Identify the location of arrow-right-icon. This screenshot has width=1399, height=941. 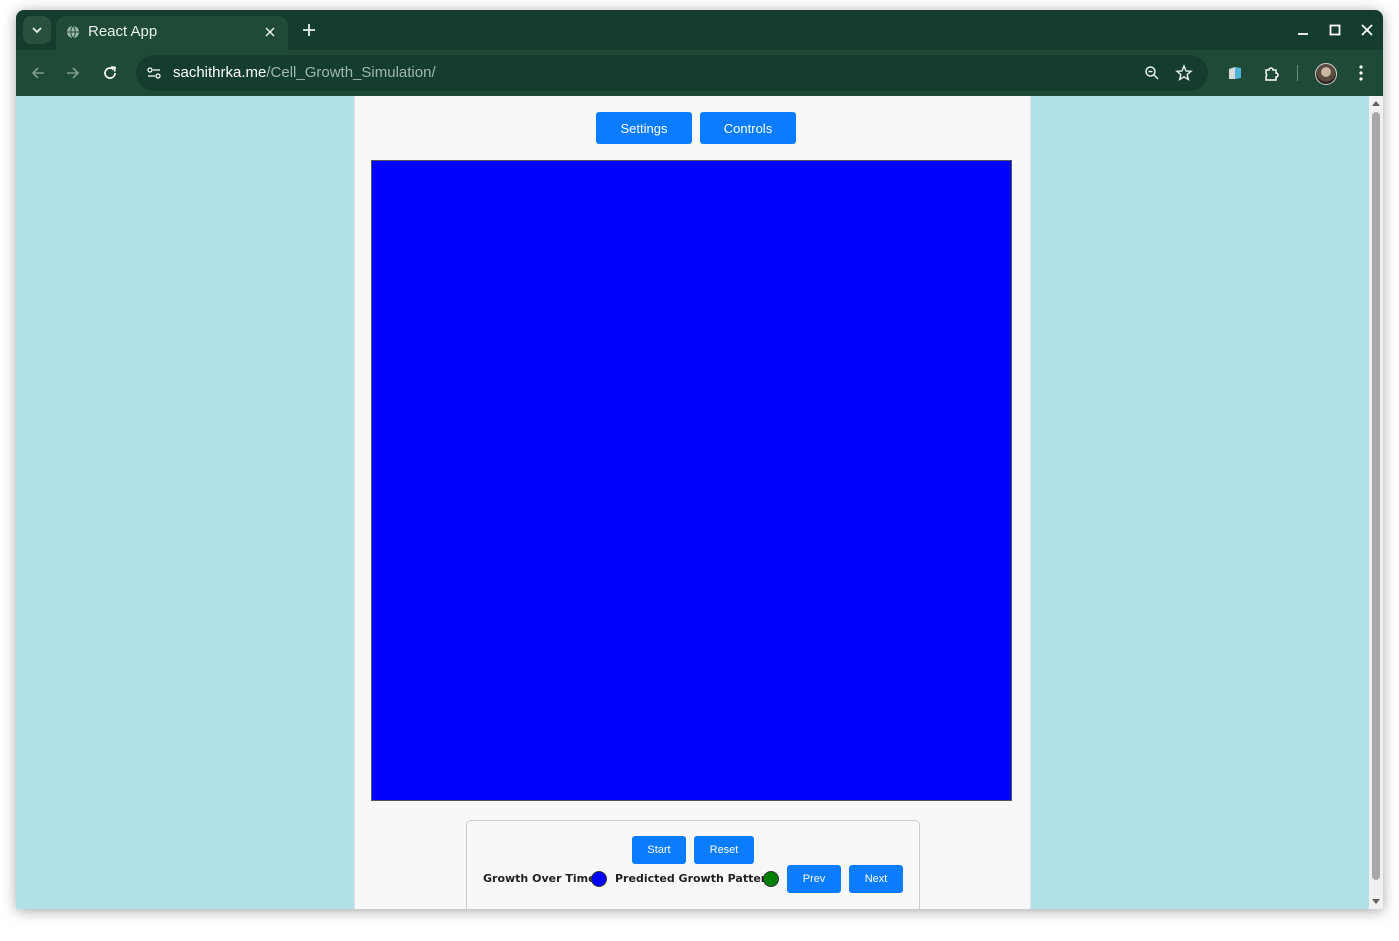
(73, 73).